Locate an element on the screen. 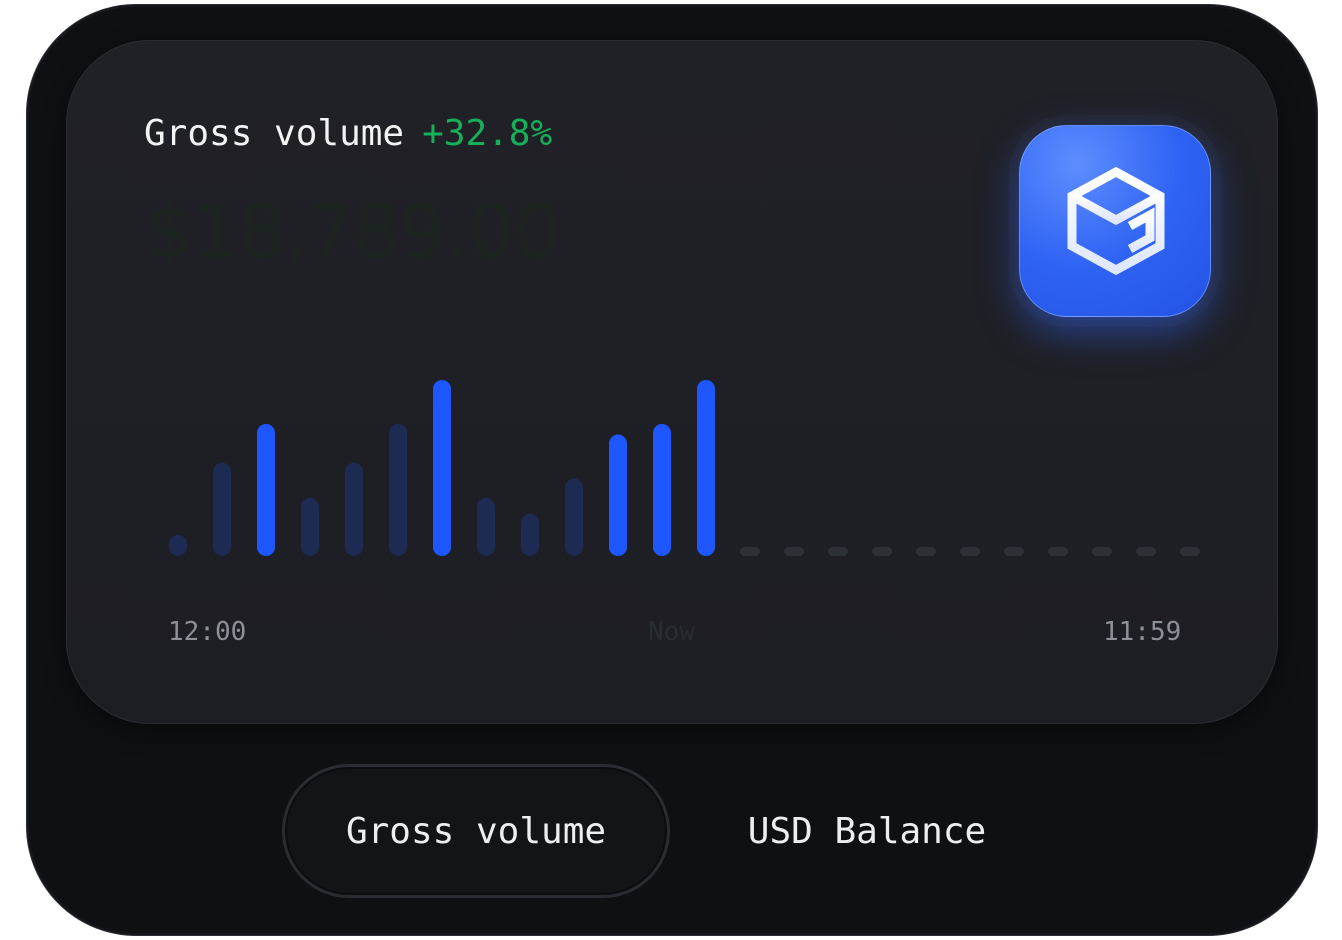 Image resolution: width=1342 pixels, height=940 pixels. tab-gross-volume: Gross volume is located at coordinates (476, 831).